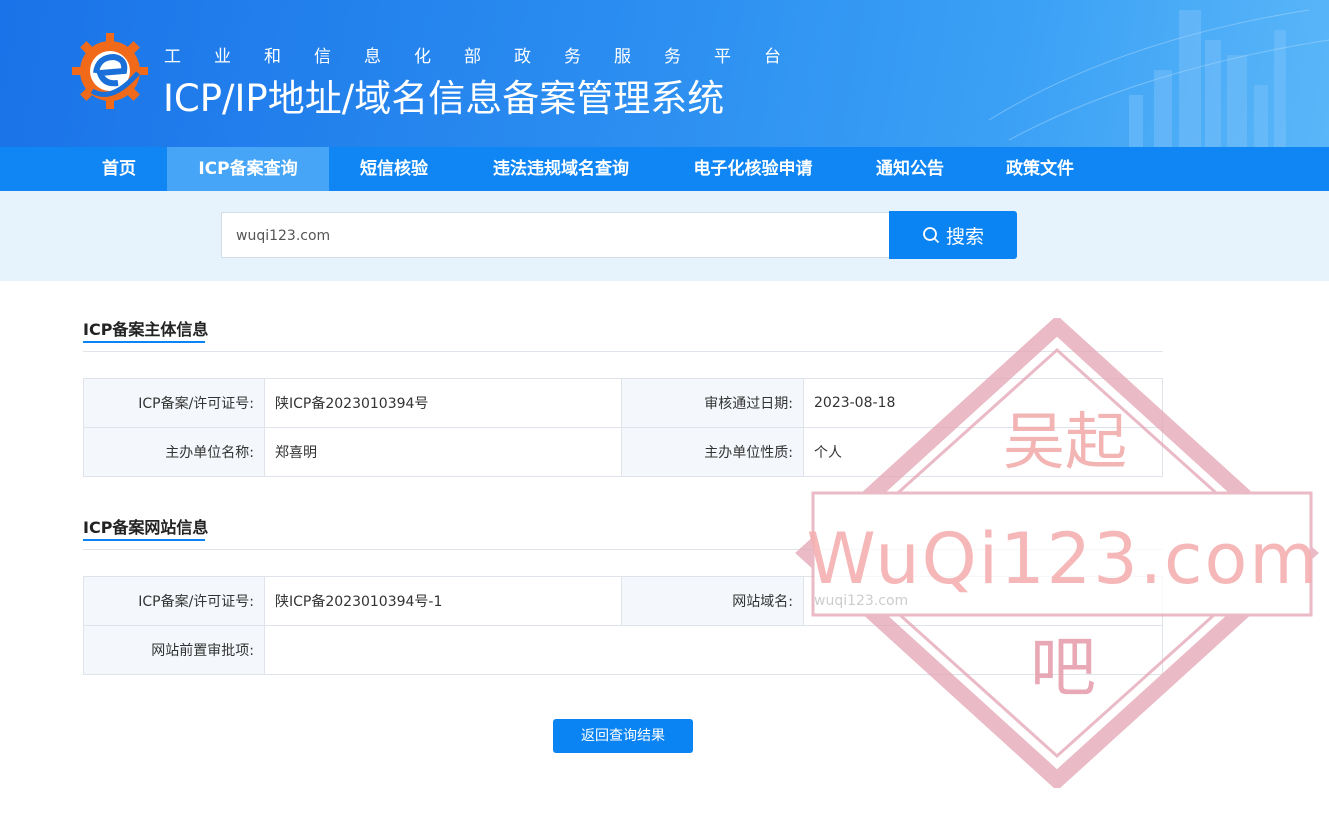 The image size is (1329, 820). I want to click on nav-item-icp-query: ICP备案查询, so click(248, 169).